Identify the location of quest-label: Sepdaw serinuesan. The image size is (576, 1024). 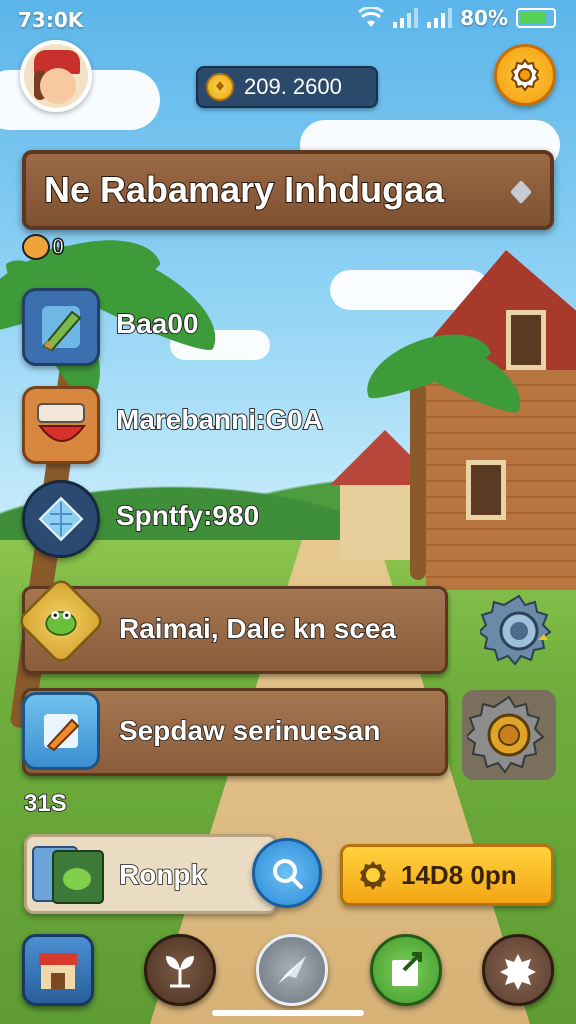
(249, 730).